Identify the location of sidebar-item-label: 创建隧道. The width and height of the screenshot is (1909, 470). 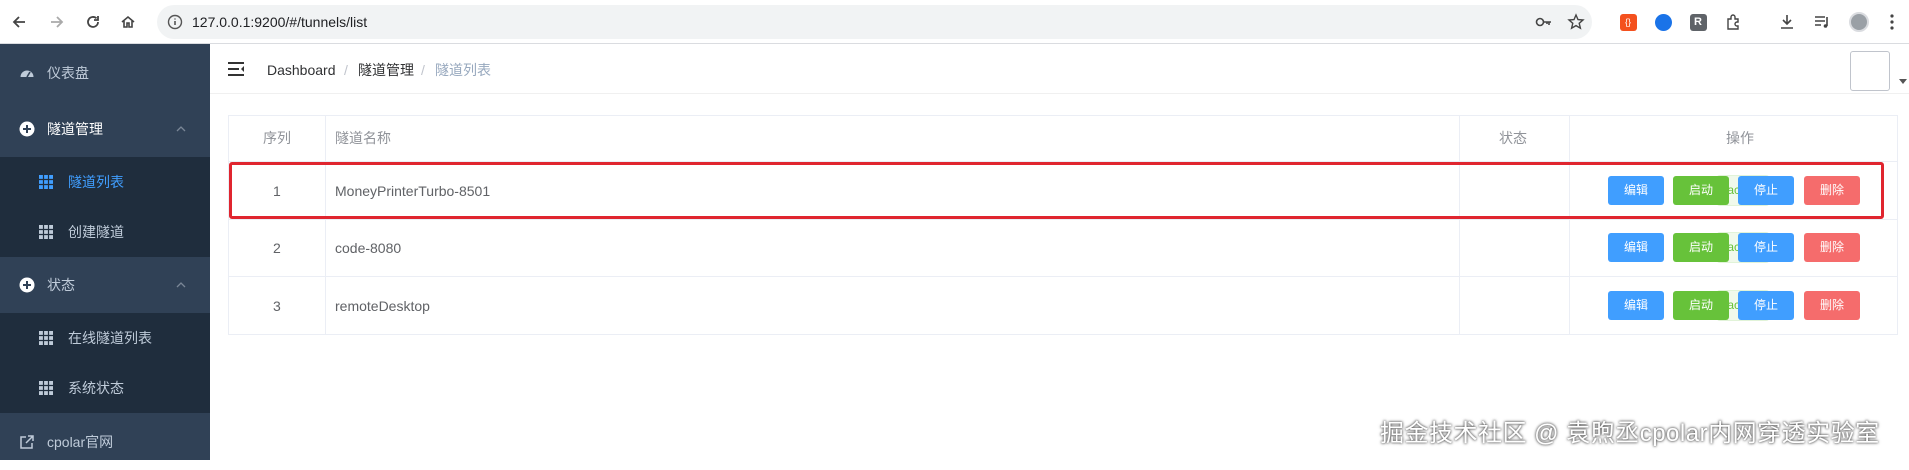
(96, 232).